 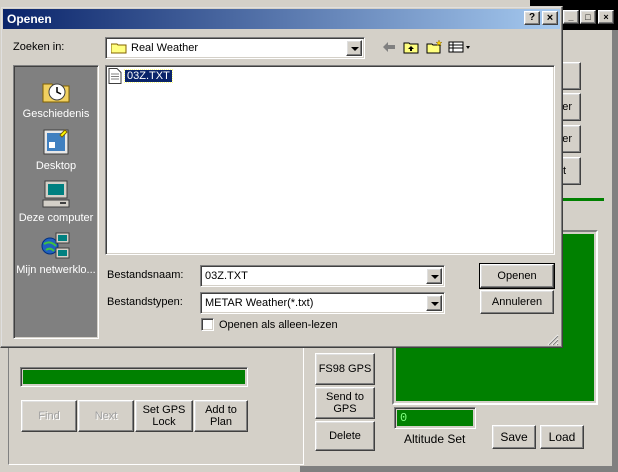 I want to click on places-item-my-computer: Deze computer, so click(x=56, y=201).